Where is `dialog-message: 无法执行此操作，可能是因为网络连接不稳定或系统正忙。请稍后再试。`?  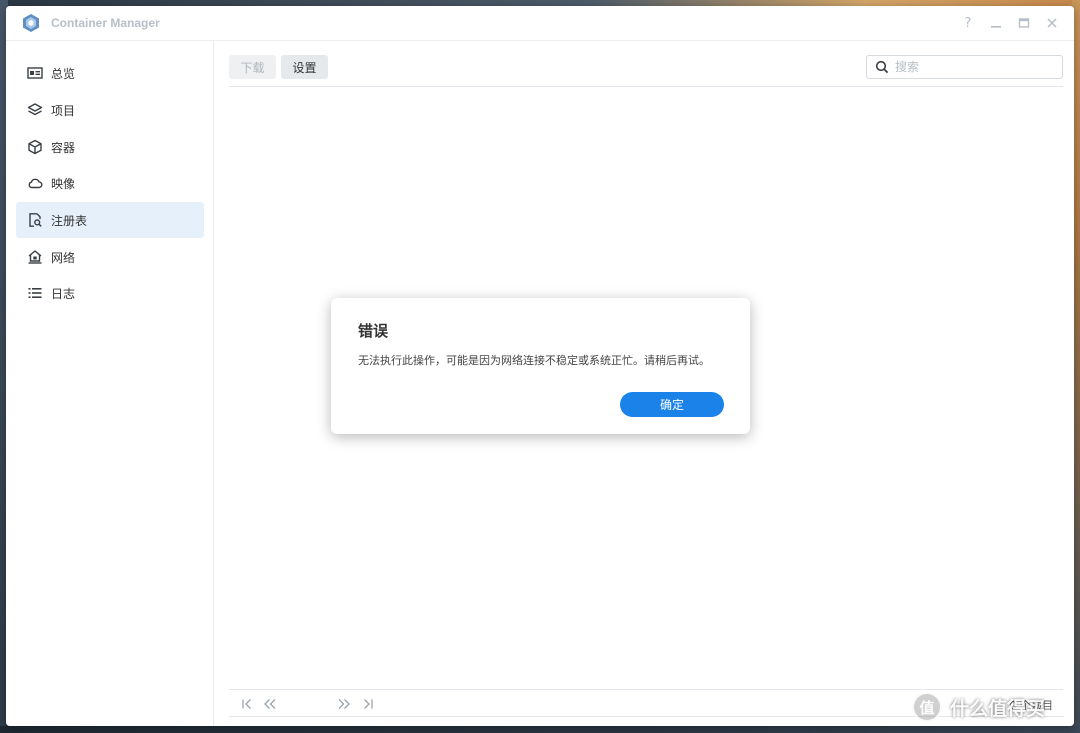 dialog-message: 无法执行此操作，可能是因为网络连接不稳定或系统正忙。请稍后再试。 is located at coordinates (534, 360).